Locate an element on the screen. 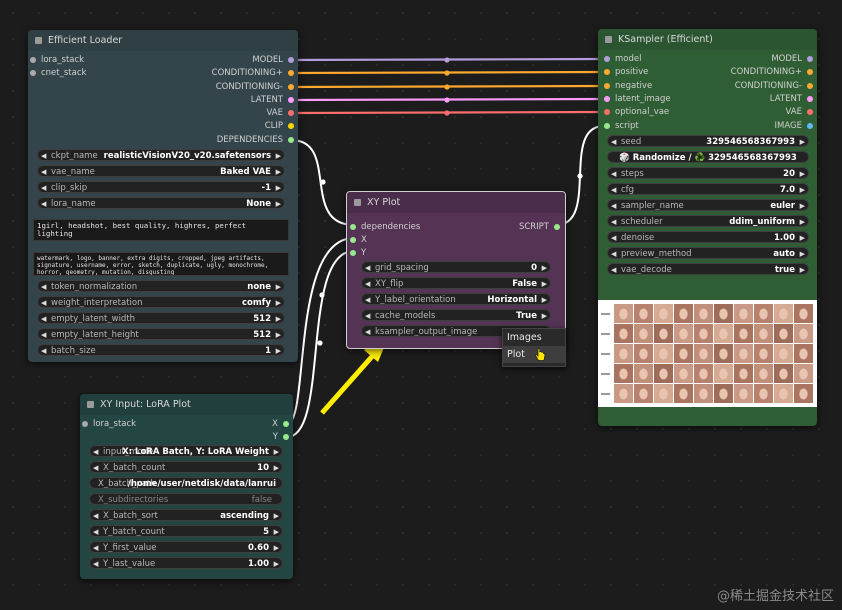 This screenshot has width=842, height=610. efficient-loader-title-bar: Efficient Loader is located at coordinates (163, 40).